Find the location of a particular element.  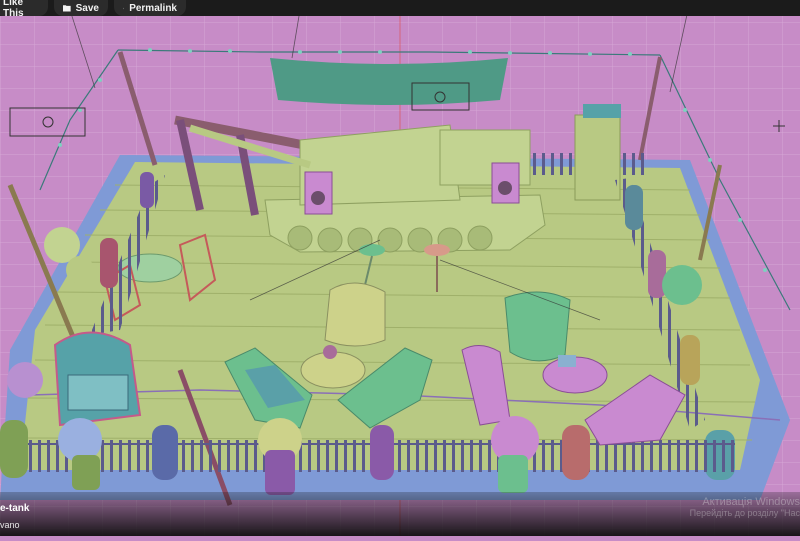

save-label: Save is located at coordinates (87, 8).